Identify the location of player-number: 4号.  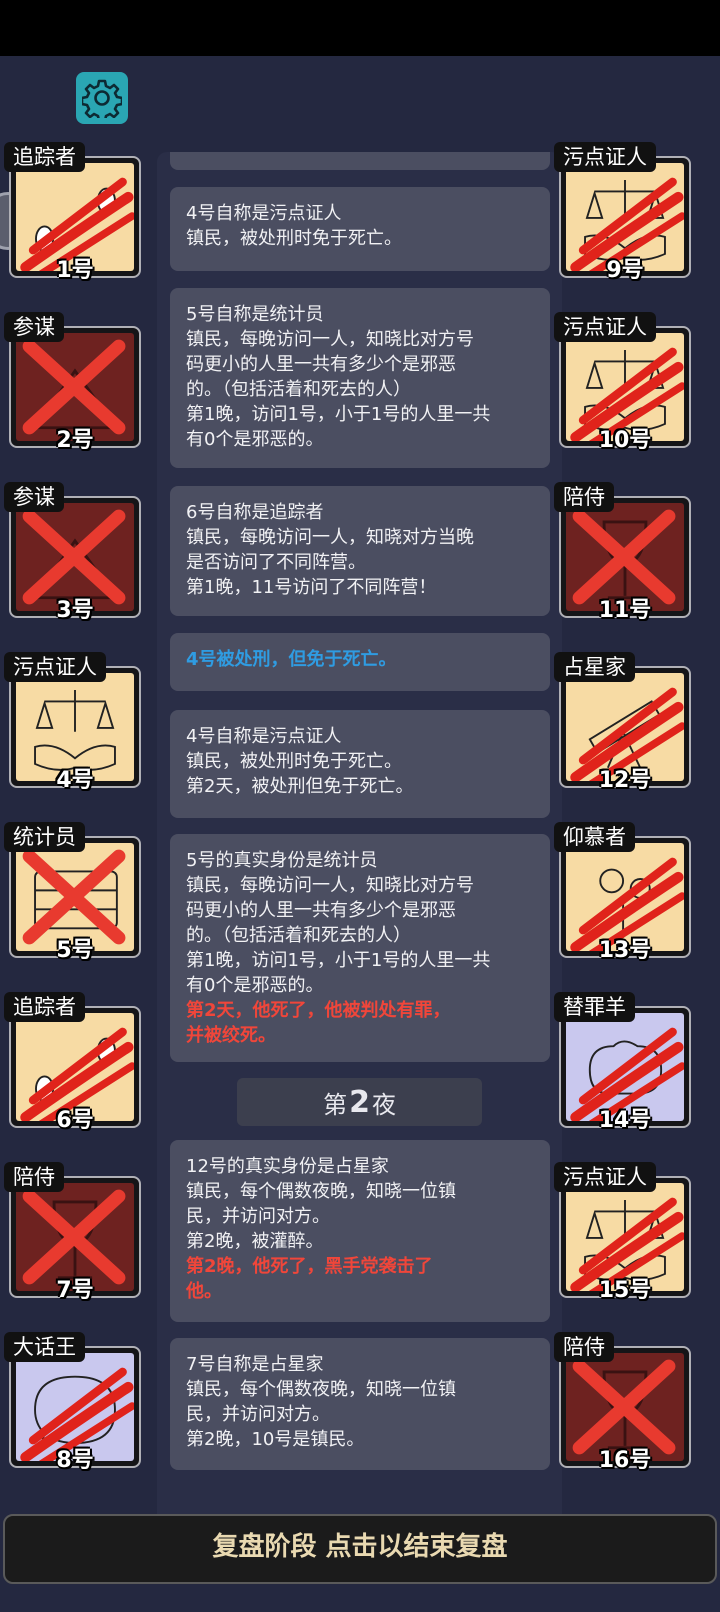
(75, 780).